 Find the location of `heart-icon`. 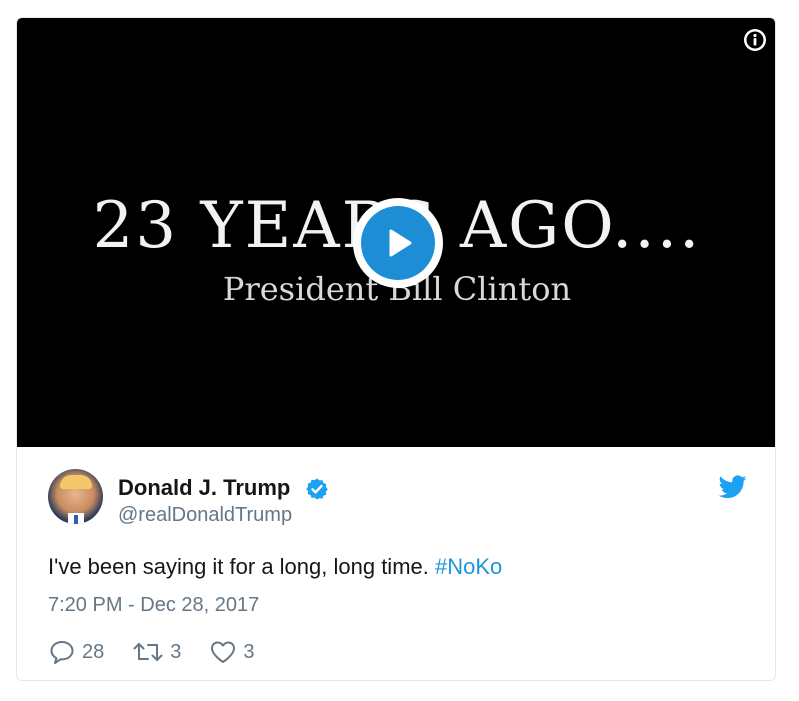

heart-icon is located at coordinates (223, 652).